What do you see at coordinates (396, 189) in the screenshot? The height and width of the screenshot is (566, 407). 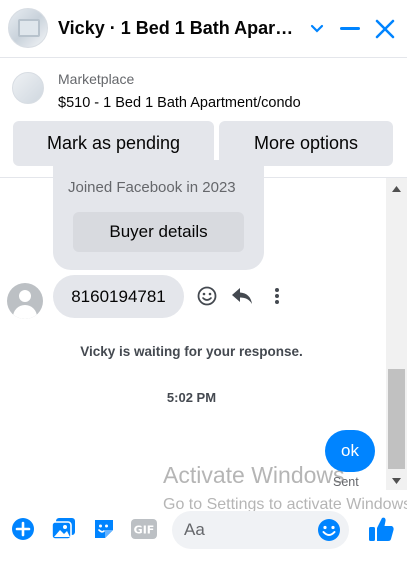 I see `scroll-up-arrow-icon` at bounding box center [396, 189].